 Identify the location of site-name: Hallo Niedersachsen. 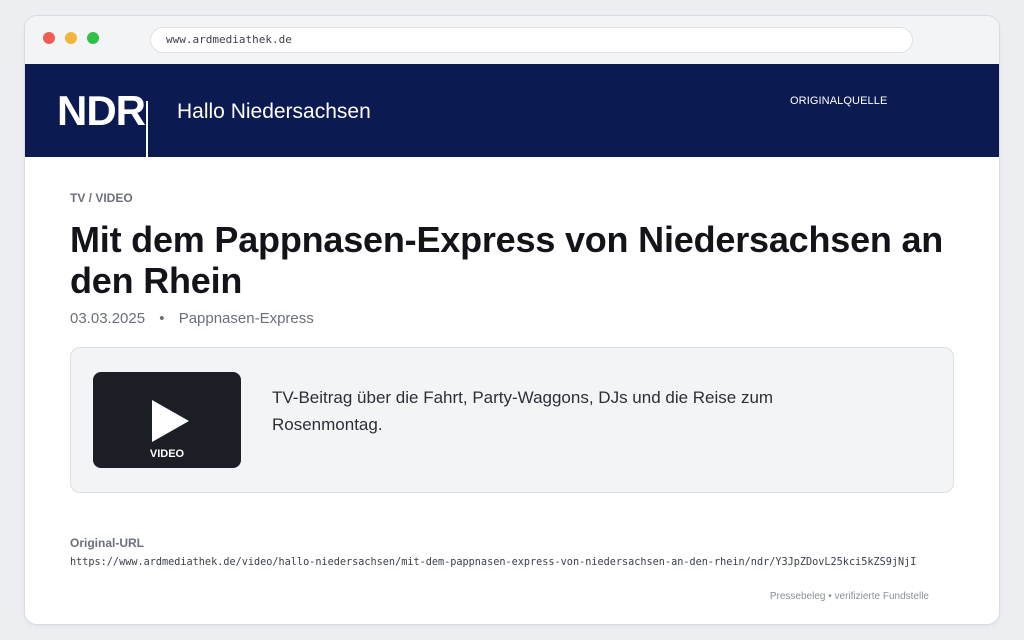
(274, 111).